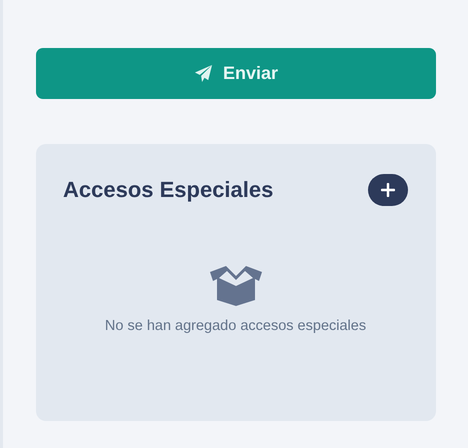 Image resolution: width=468 pixels, height=448 pixels. What do you see at coordinates (236, 73) in the screenshot?
I see `send-button: Enviar` at bounding box center [236, 73].